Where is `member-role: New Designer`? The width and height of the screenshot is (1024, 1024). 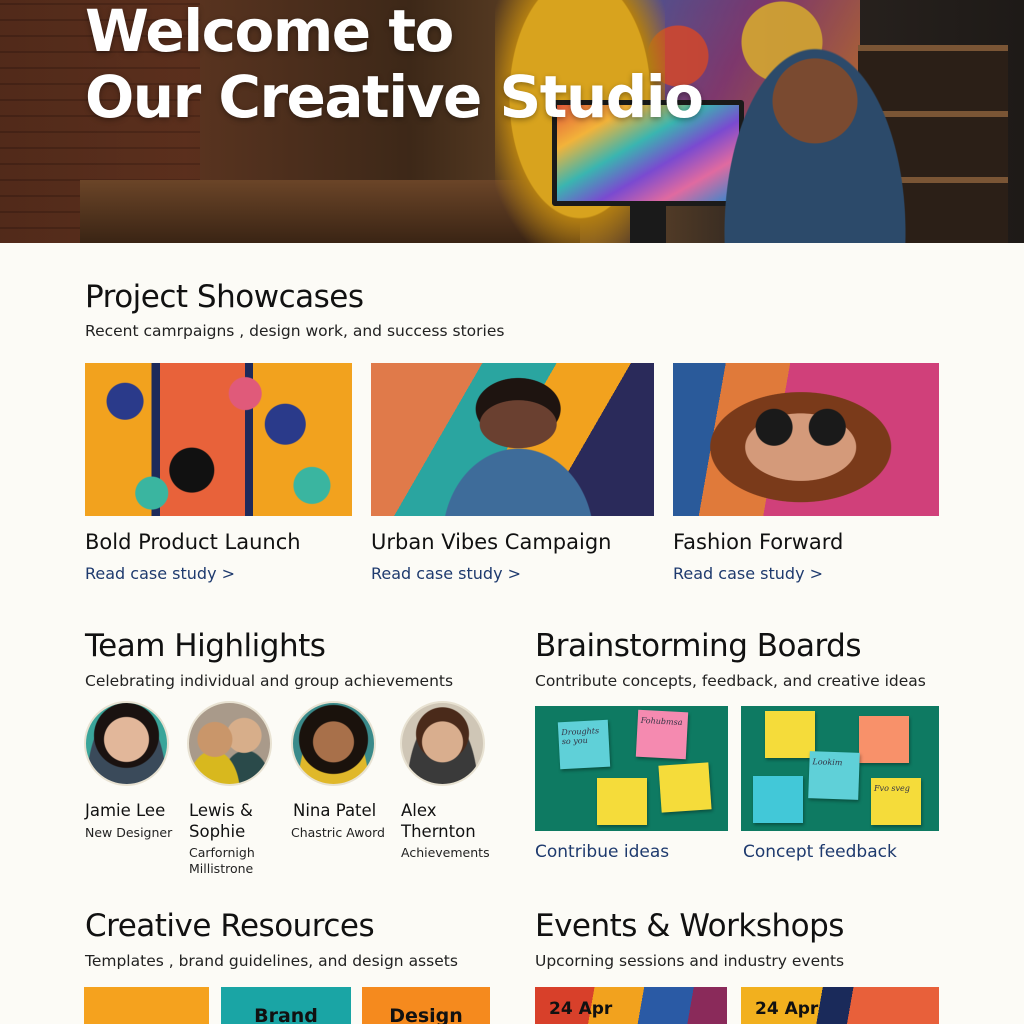 member-role: New Designer is located at coordinates (129, 832).